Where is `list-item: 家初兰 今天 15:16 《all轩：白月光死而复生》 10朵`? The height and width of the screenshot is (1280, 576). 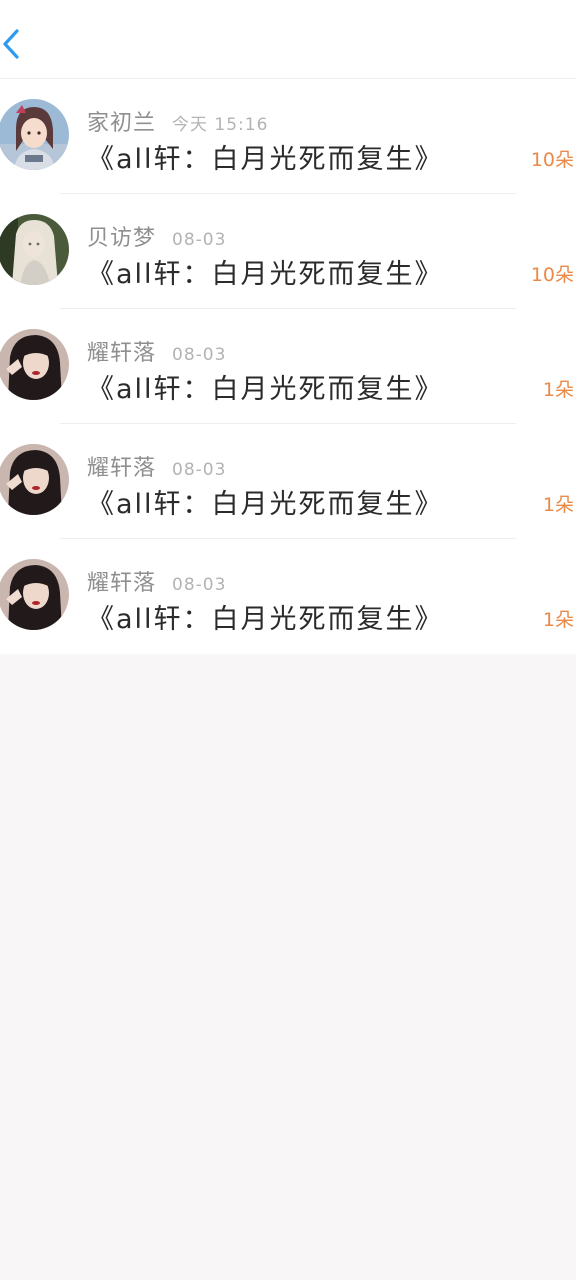
list-item: 家初兰 今天 15:16 《all轩：白月光死而复生》 10朵 is located at coordinates (288, 136).